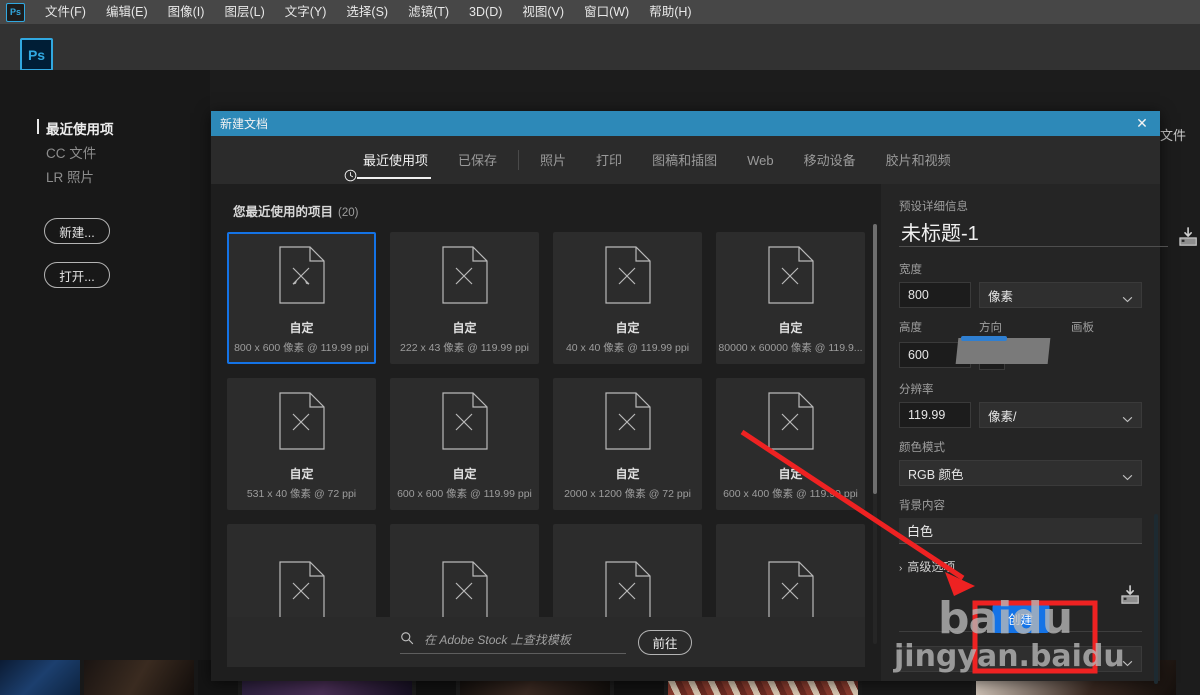 The image size is (1200, 695). Describe the element at coordinates (244, 12) in the screenshot. I see `menu-layer: 图层(L)` at that location.